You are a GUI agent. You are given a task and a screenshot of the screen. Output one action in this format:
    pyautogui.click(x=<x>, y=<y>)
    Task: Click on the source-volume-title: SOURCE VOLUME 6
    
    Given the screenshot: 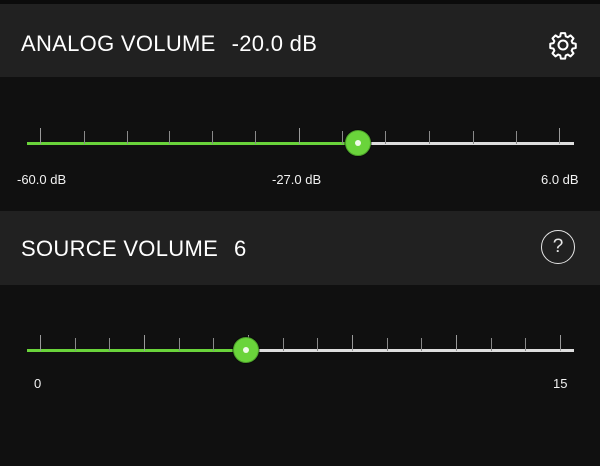 What is the action you would take?
    pyautogui.click(x=134, y=249)
    